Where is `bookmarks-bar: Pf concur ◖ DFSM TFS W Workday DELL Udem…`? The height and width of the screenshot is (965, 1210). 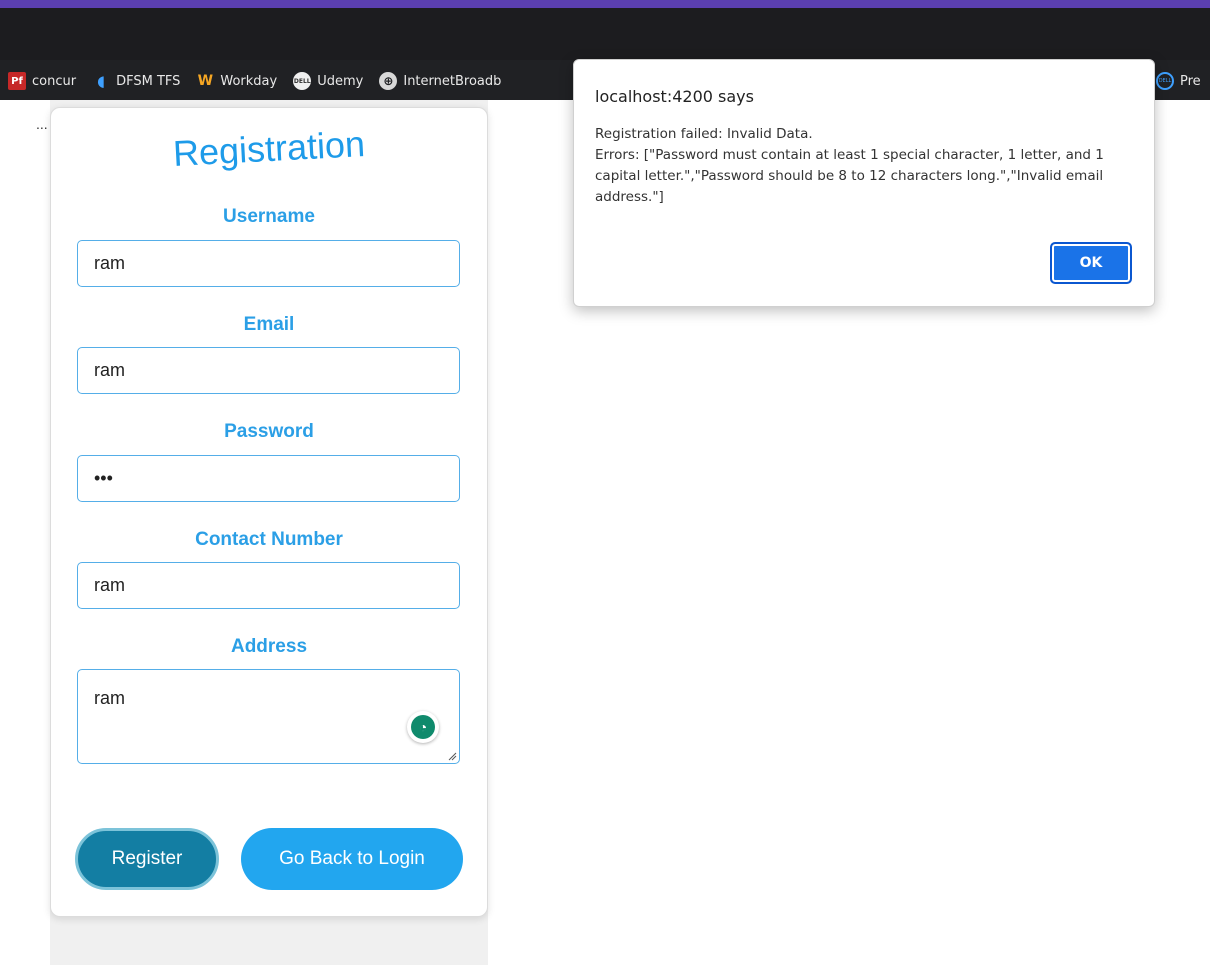 bookmarks-bar: Pf concur ◖ DFSM TFS W Workday DELL Udem… is located at coordinates (254, 81).